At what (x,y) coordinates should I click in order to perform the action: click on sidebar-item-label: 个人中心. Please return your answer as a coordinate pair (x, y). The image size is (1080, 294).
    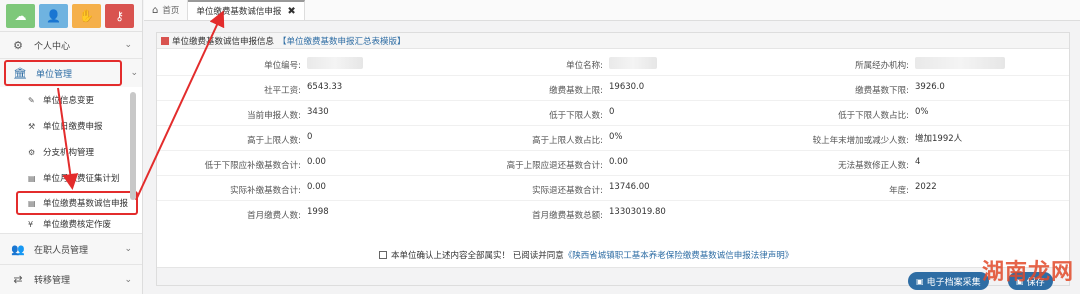
    Looking at the image, I should click on (52, 46).